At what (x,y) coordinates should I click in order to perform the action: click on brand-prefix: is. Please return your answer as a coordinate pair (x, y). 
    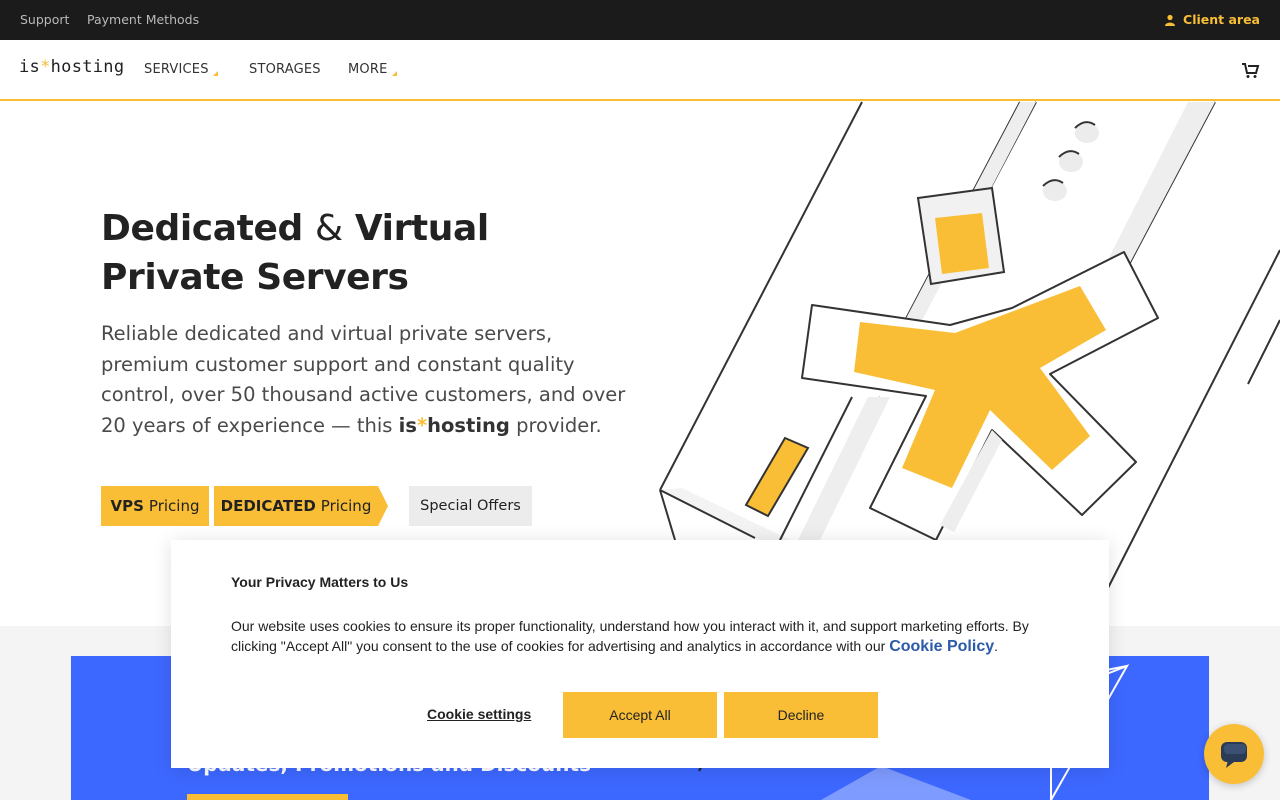
    Looking at the image, I should click on (407, 425).